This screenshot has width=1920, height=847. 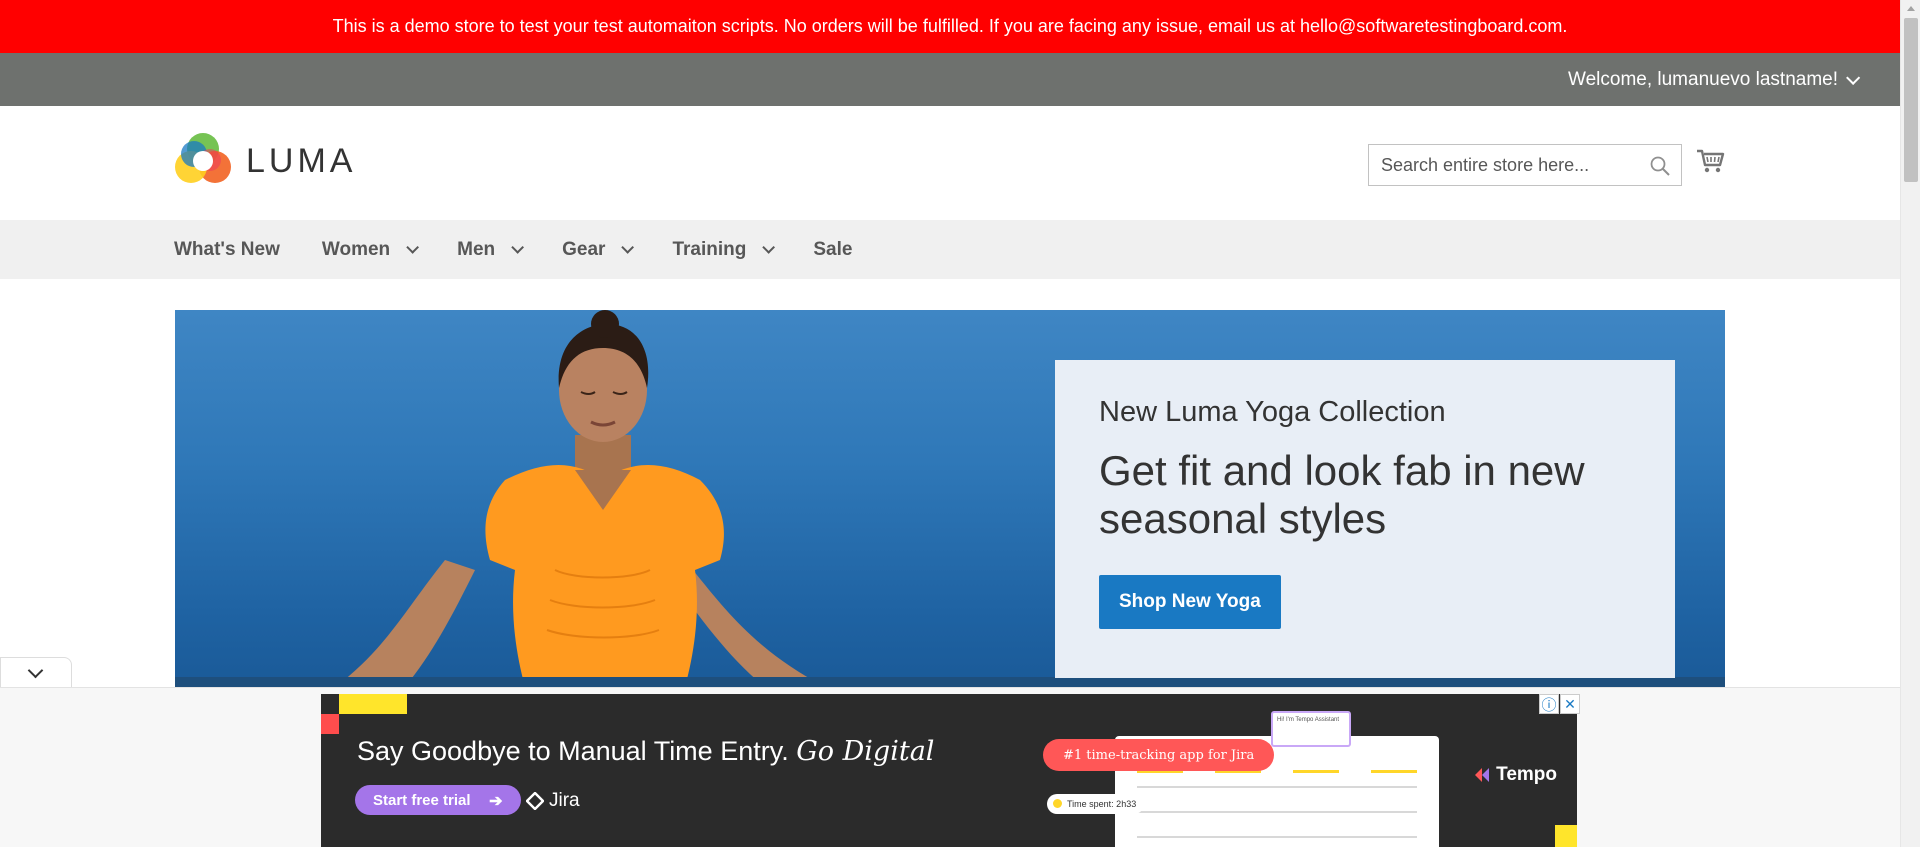 I want to click on customer-welcome-menu: Welcome, lumanuevo lastname!, so click(x=1714, y=79).